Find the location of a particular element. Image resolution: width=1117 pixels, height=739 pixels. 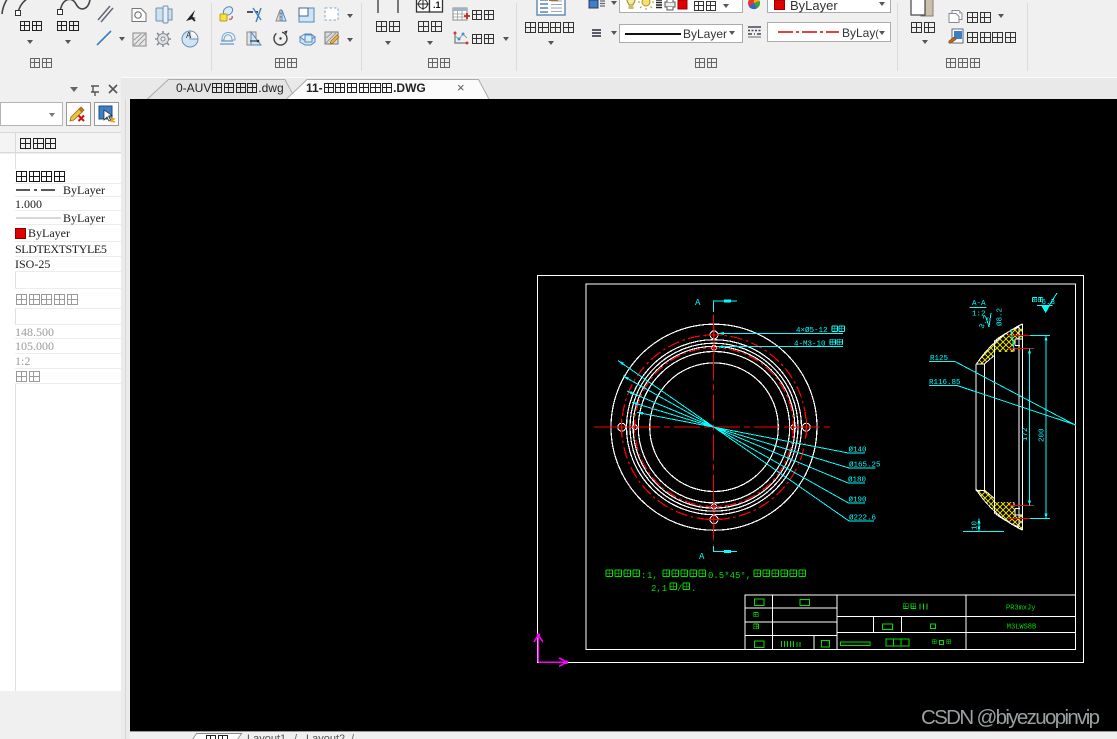

svg-text: Ø180 is located at coordinates (857, 480).